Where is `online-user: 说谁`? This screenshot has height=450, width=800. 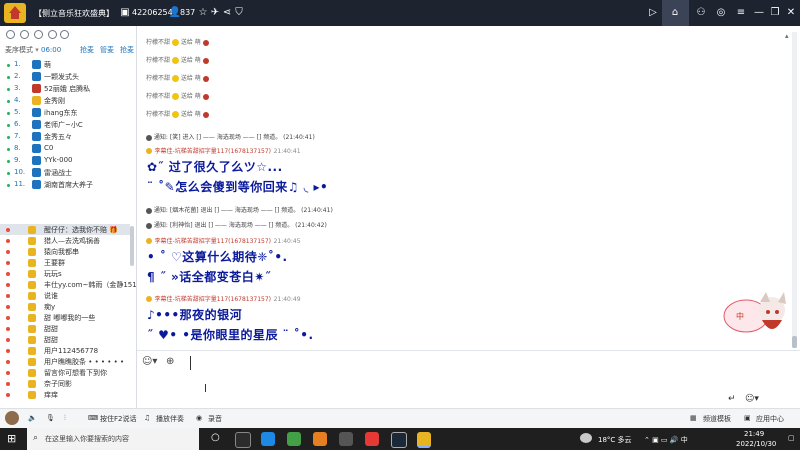
online-user: 说谁 is located at coordinates (68, 296).